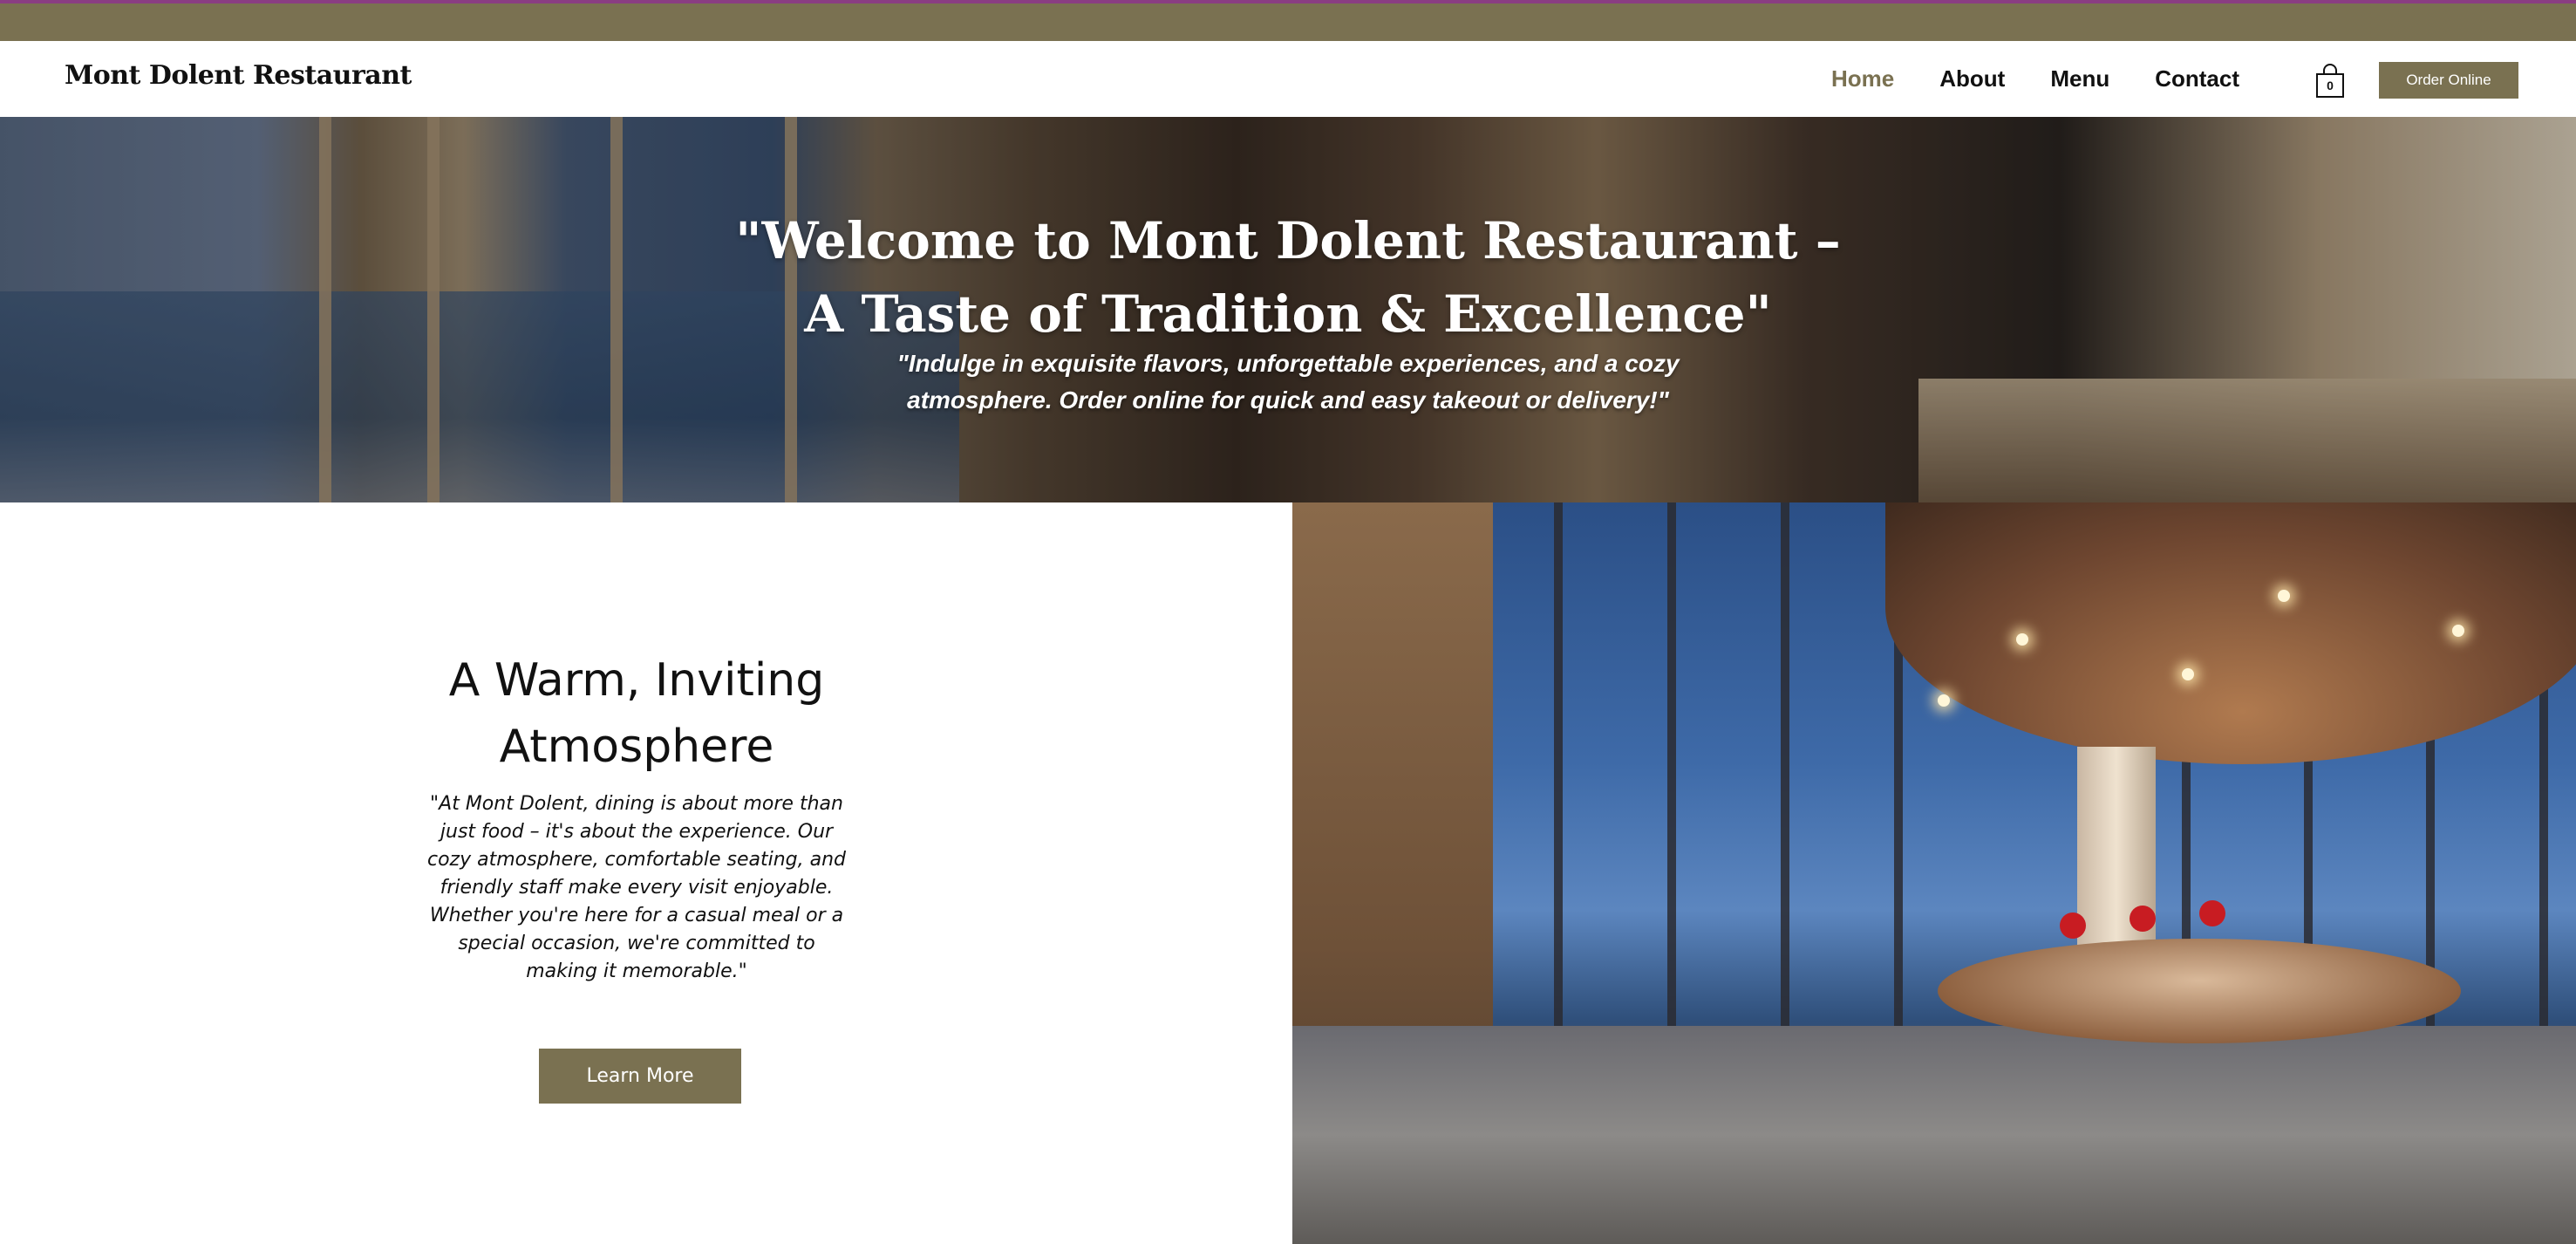  I want to click on learn-more-button: Learn More, so click(640, 1076).